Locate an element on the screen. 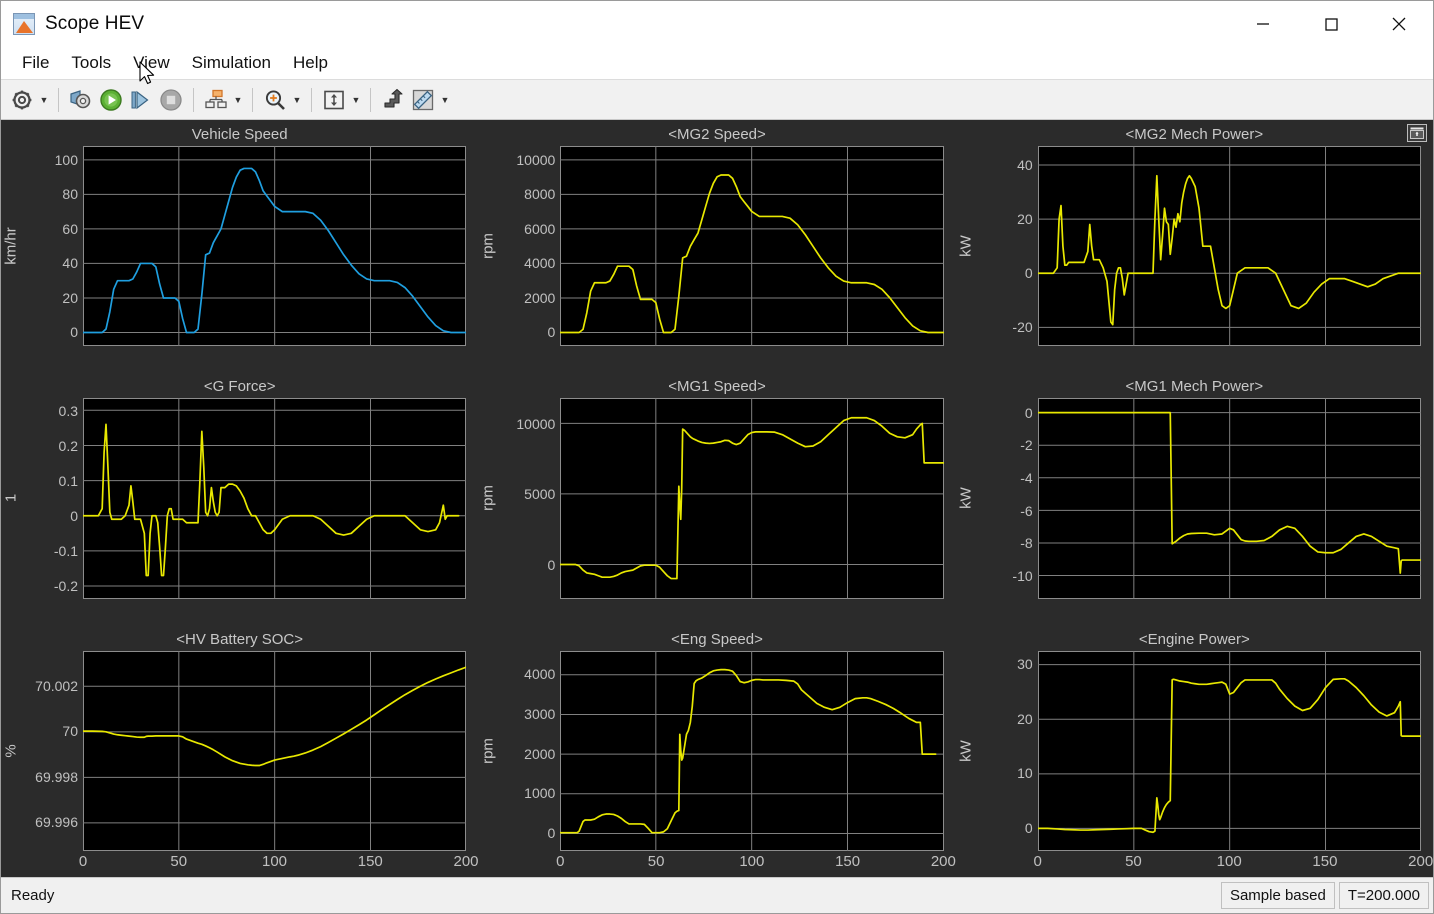  layout-icon is located at coordinates (216, 100).